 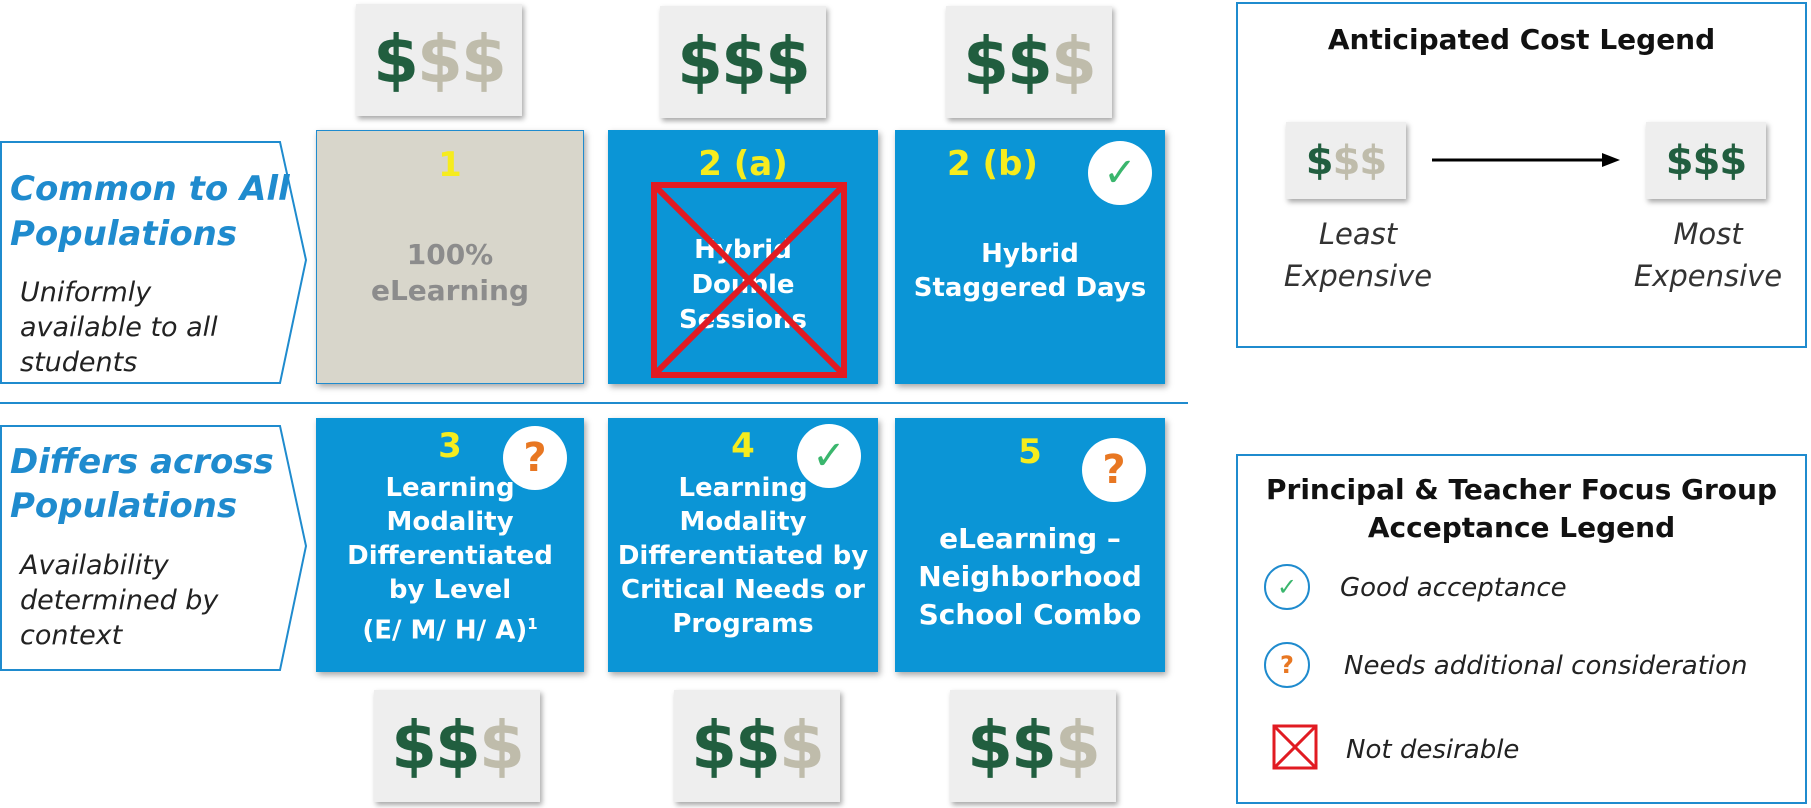 I want to click on option-tile-2a: 2 (a) Hybrid Double Sessions, so click(x=743, y=257).